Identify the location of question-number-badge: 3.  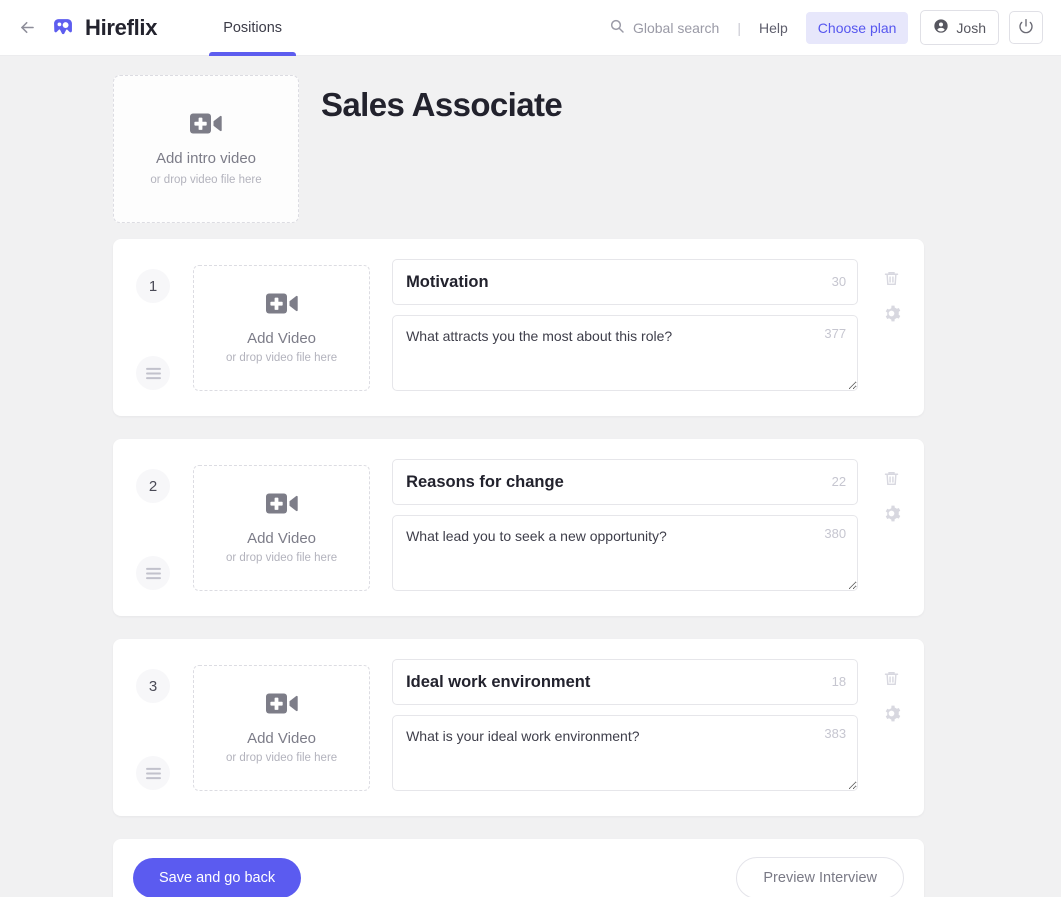
(153, 686).